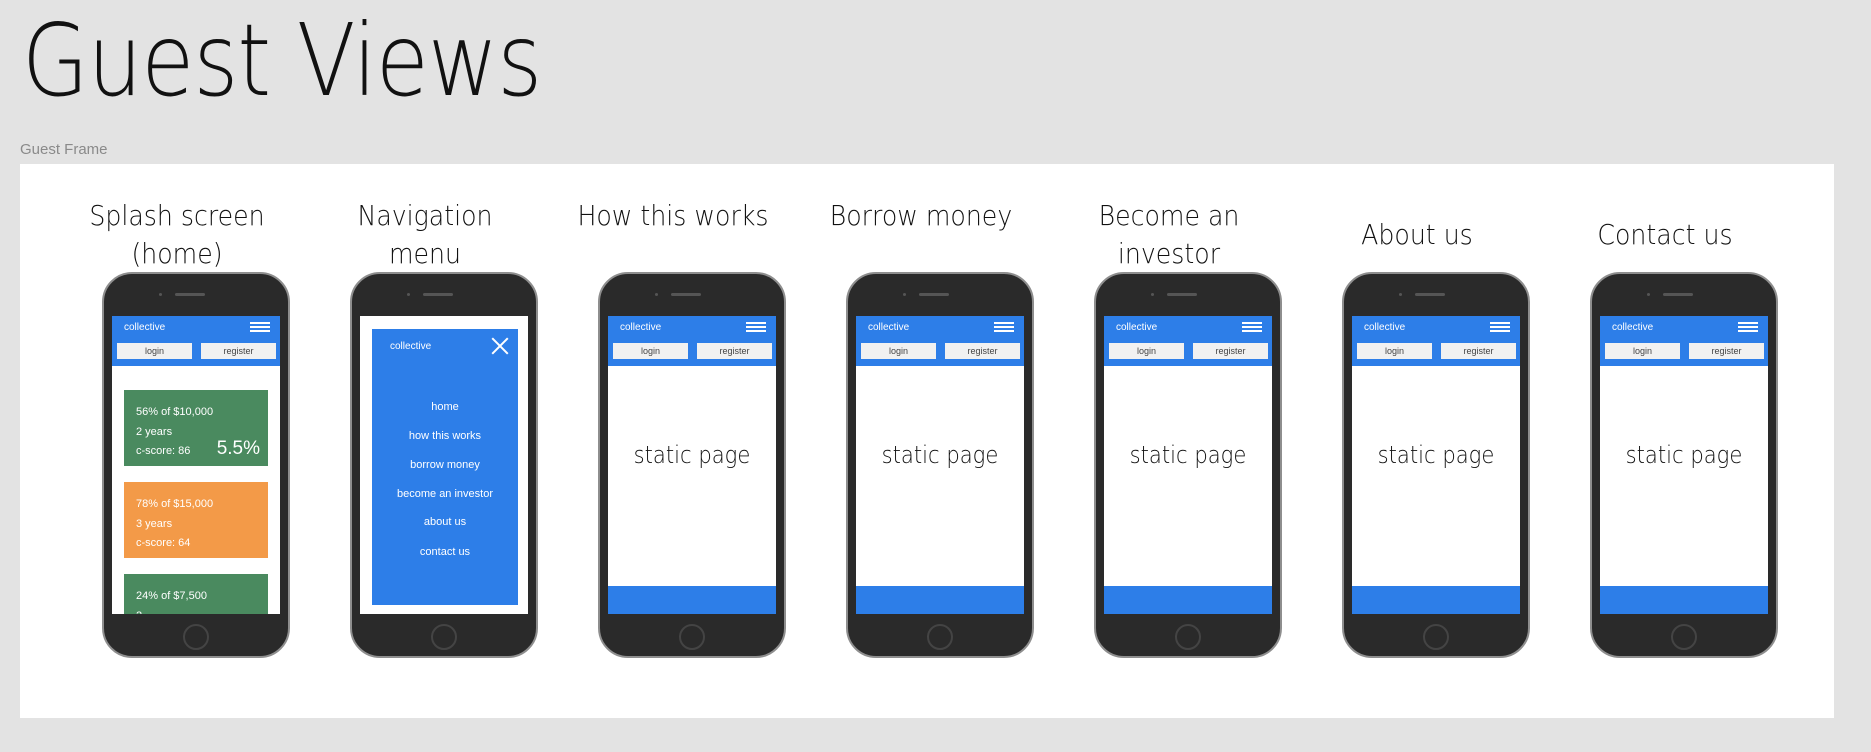 The height and width of the screenshot is (752, 1871). What do you see at coordinates (175, 504) in the screenshot?
I see `loan-amount: 78% of $15,000` at bounding box center [175, 504].